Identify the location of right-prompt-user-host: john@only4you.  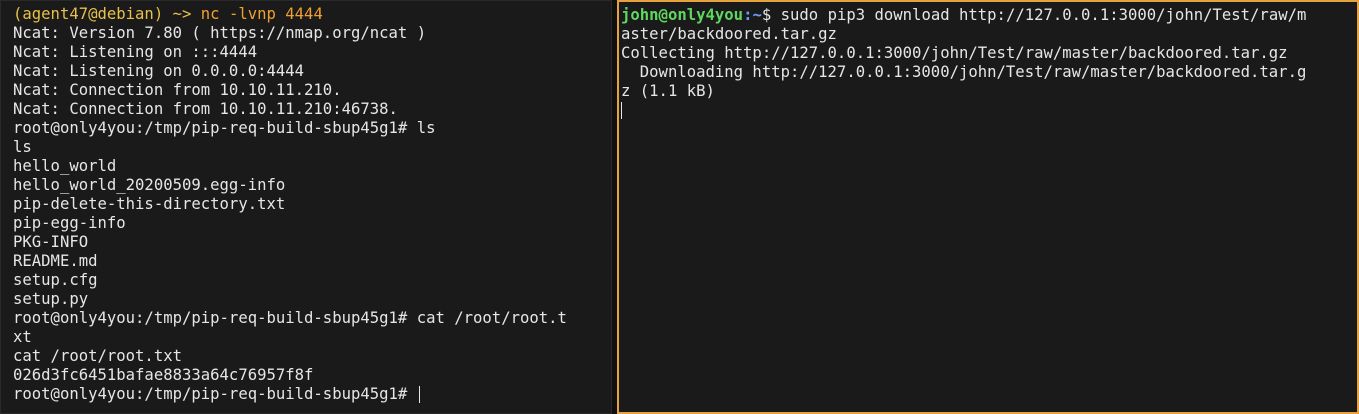
(682, 15).